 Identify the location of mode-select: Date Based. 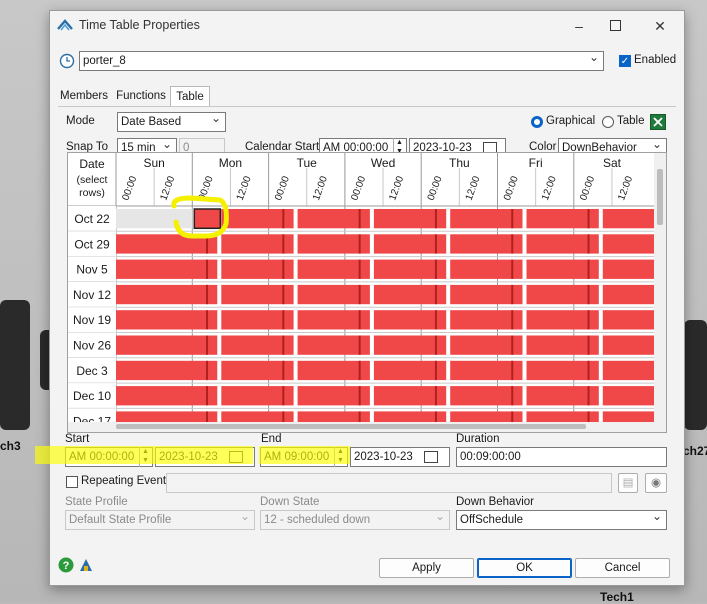
(171, 122).